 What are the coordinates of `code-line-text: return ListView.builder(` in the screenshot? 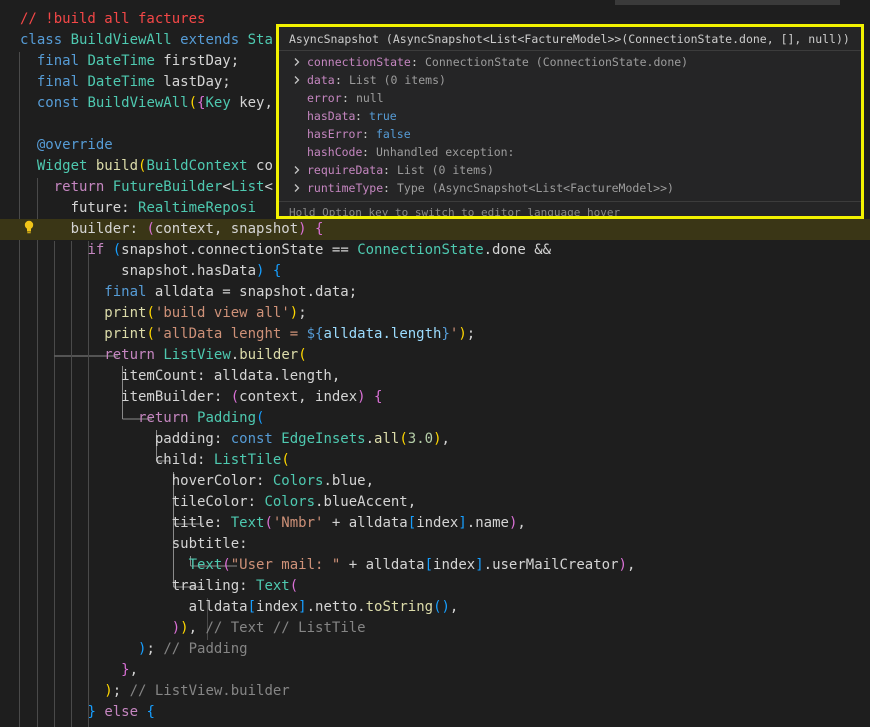 It's located at (163, 355).